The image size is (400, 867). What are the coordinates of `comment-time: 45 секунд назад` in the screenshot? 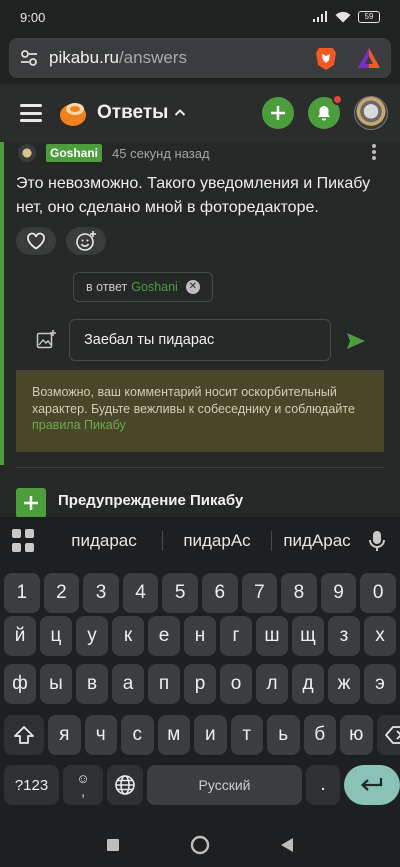 It's located at (161, 153).